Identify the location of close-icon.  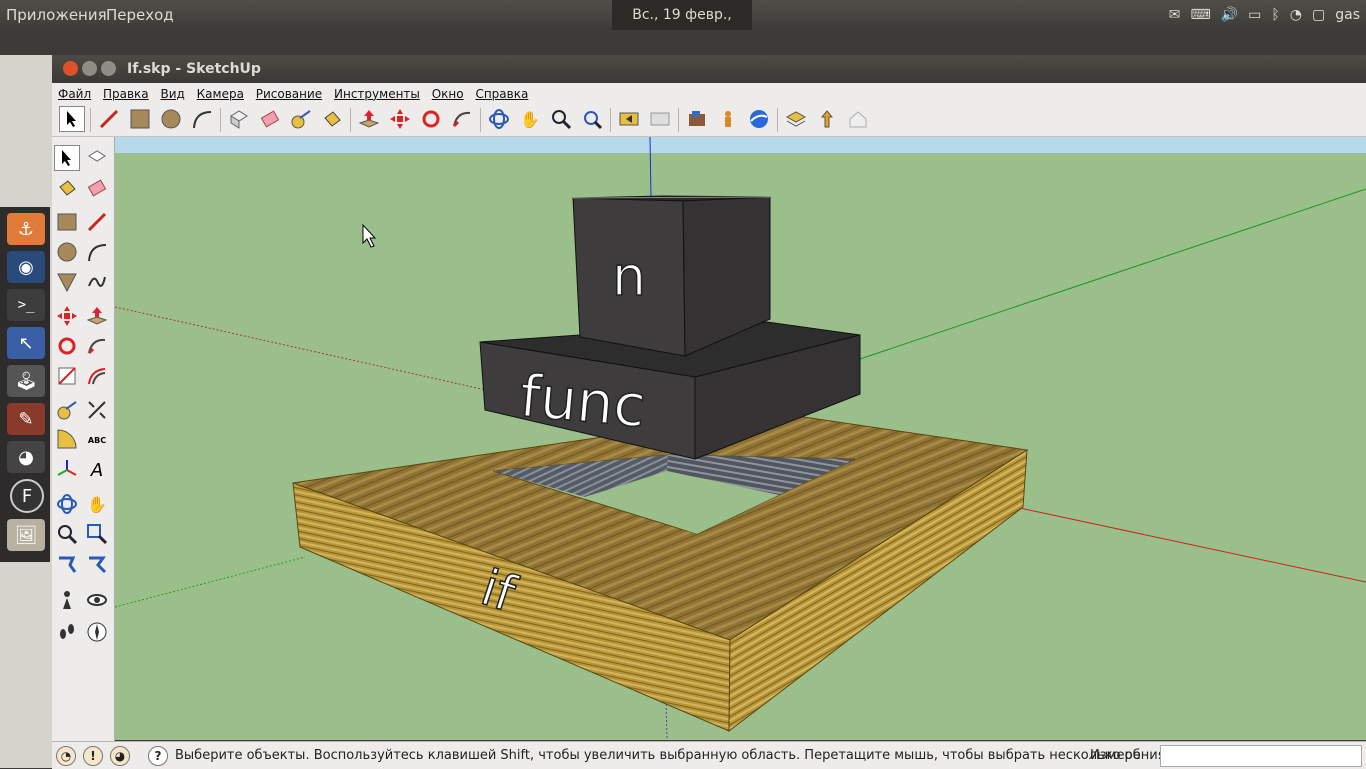
(70, 68).